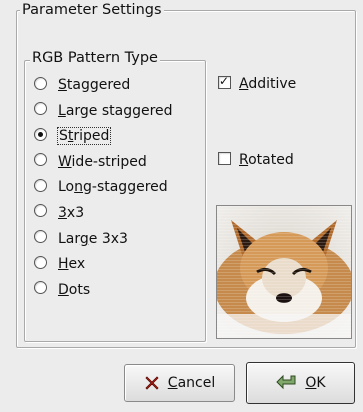  I want to click on checkmark-icon: ✓, so click(224, 80).